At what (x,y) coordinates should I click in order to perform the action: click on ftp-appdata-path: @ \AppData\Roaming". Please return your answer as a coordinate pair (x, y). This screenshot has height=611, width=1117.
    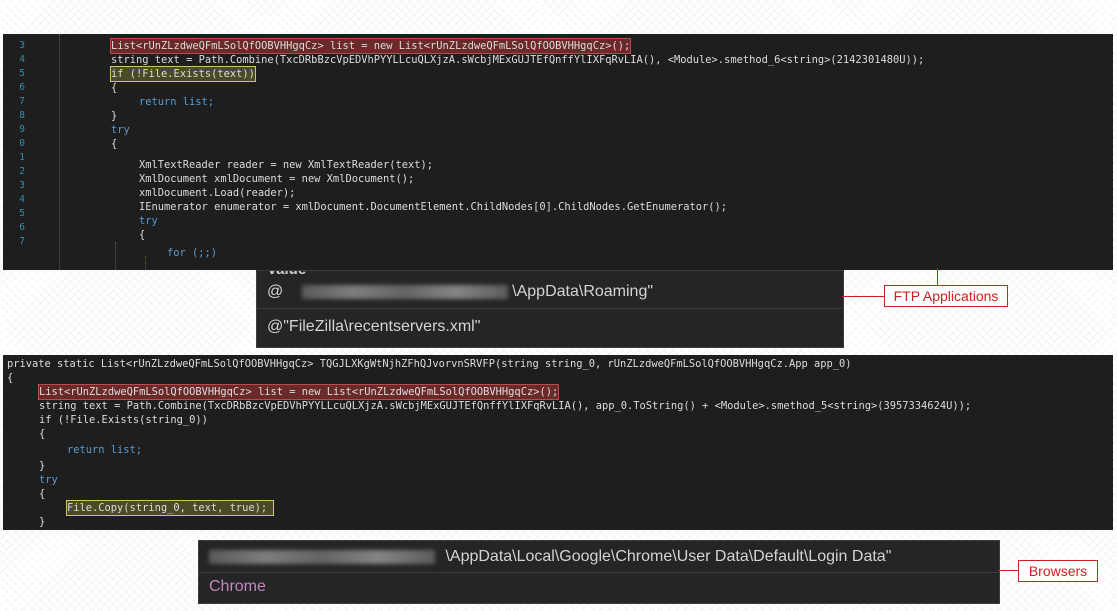
    Looking at the image, I should click on (460, 292).